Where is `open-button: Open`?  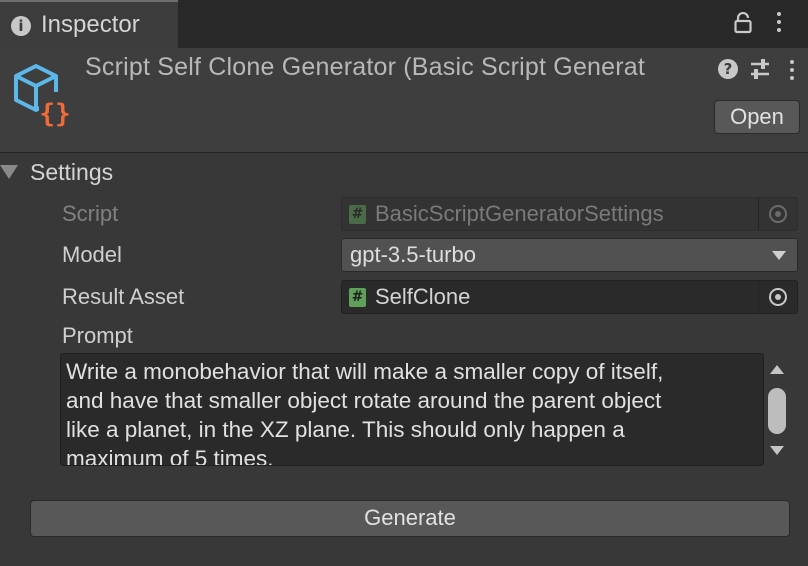
open-button: Open is located at coordinates (757, 117).